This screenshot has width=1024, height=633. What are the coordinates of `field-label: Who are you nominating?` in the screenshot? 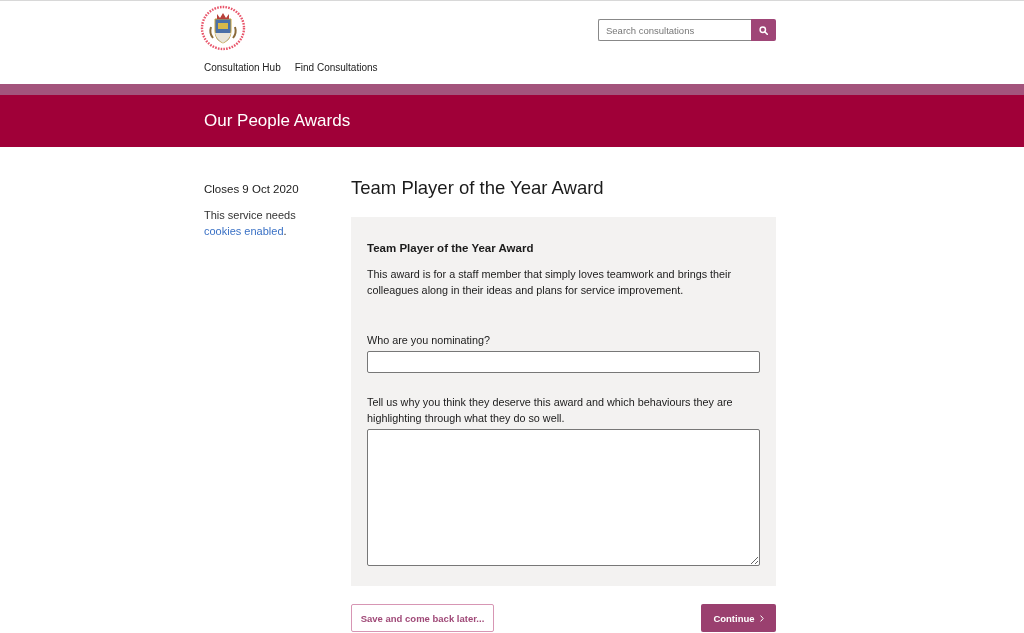 It's located at (429, 340).